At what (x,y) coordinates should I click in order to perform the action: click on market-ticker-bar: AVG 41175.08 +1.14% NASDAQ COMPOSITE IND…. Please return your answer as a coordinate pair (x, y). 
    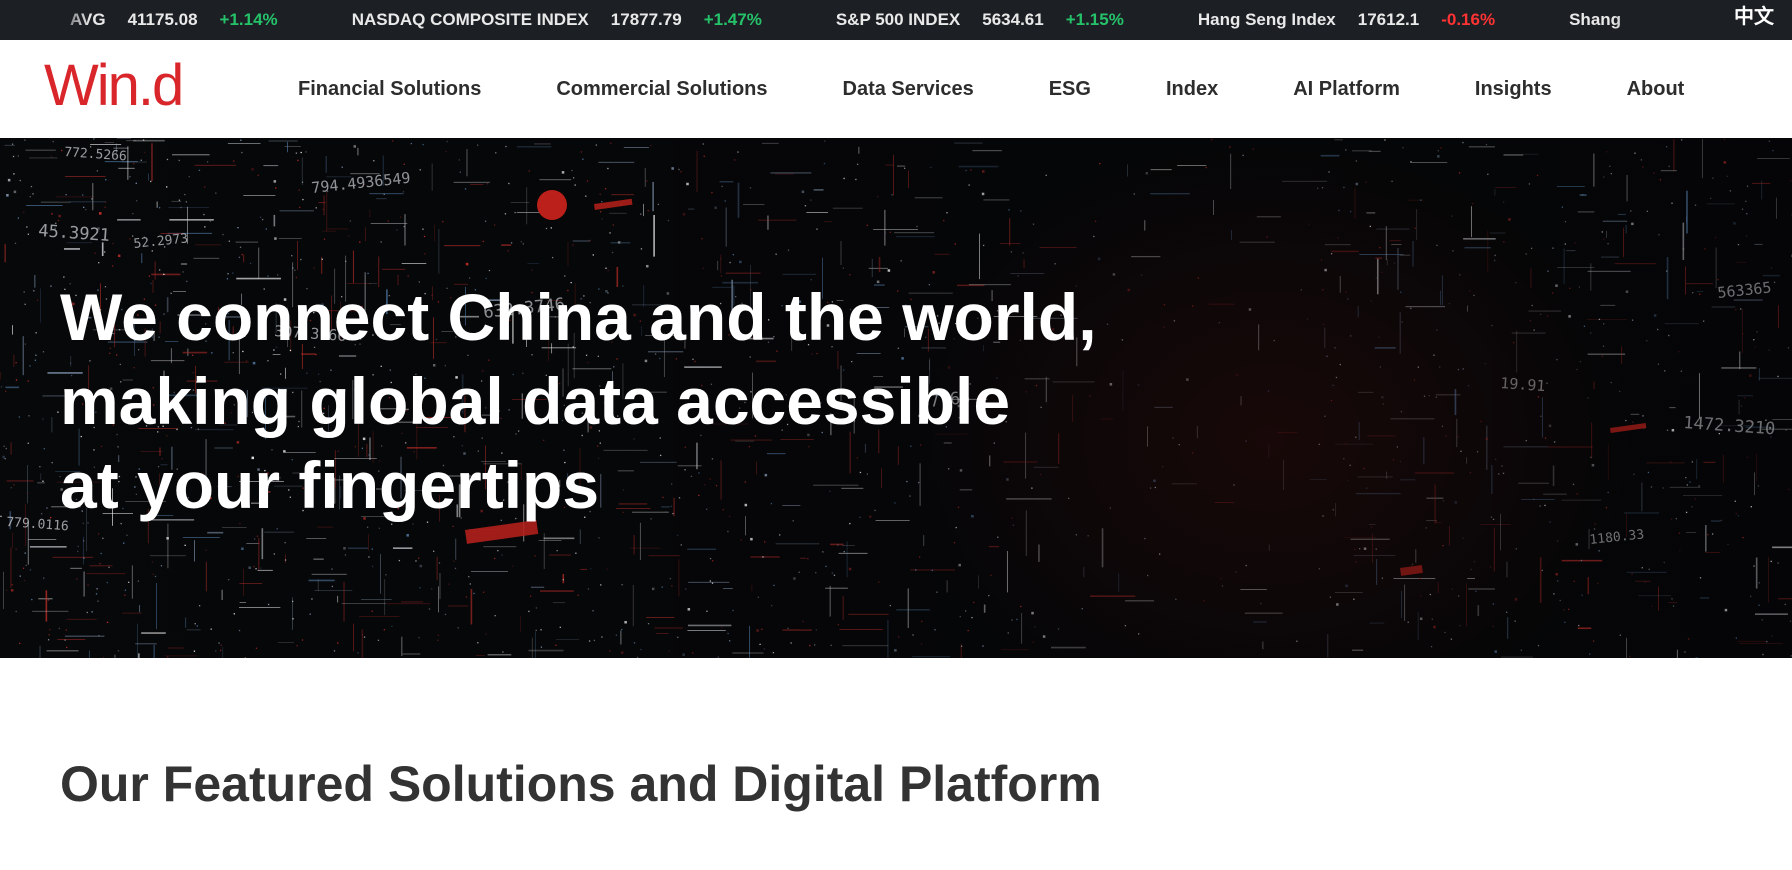
    Looking at the image, I should click on (896, 20).